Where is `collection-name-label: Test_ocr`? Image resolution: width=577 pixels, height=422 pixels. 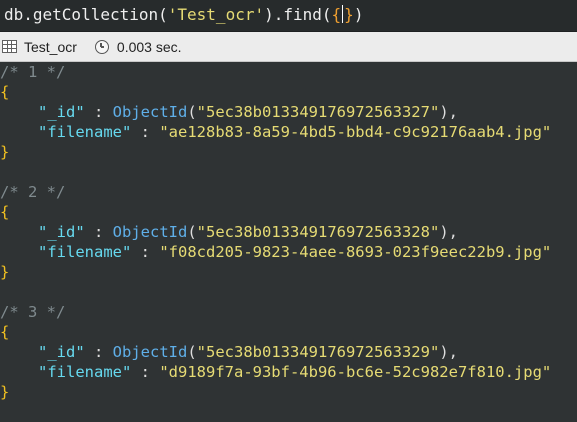
collection-name-label: Test_ocr is located at coordinates (50, 46).